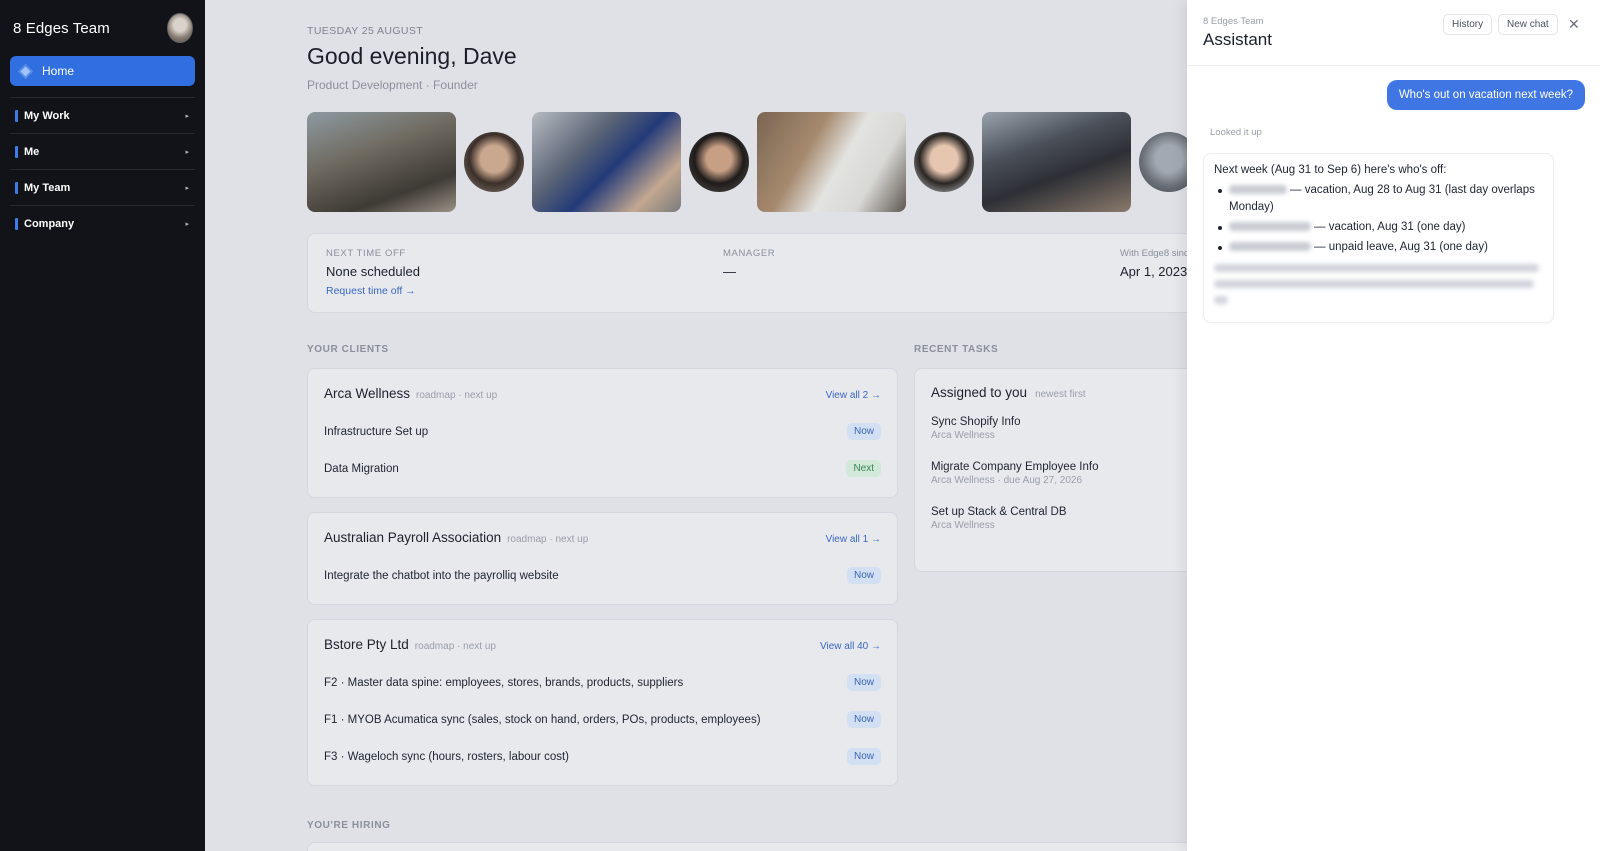  I want to click on close-icon: ✕, so click(1574, 24).